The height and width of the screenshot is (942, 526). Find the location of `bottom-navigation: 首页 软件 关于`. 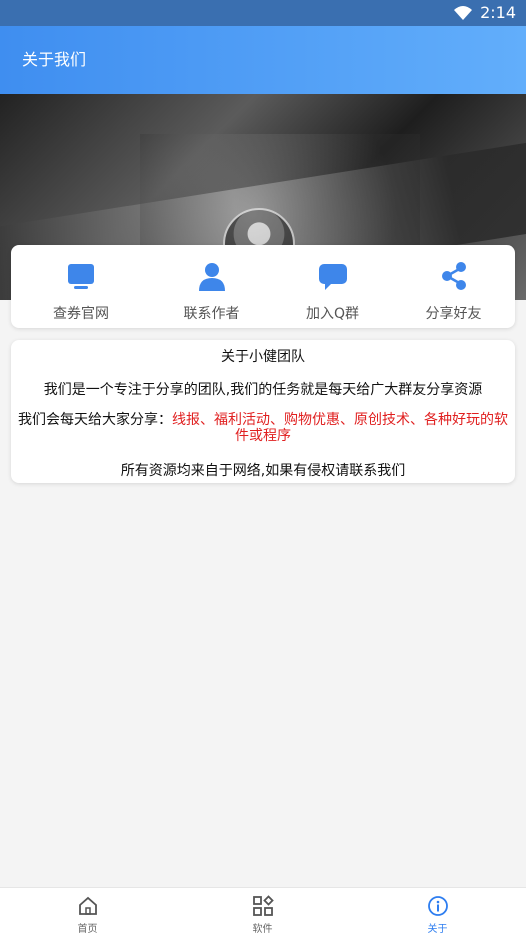

bottom-navigation: 首页 软件 关于 is located at coordinates (263, 914).